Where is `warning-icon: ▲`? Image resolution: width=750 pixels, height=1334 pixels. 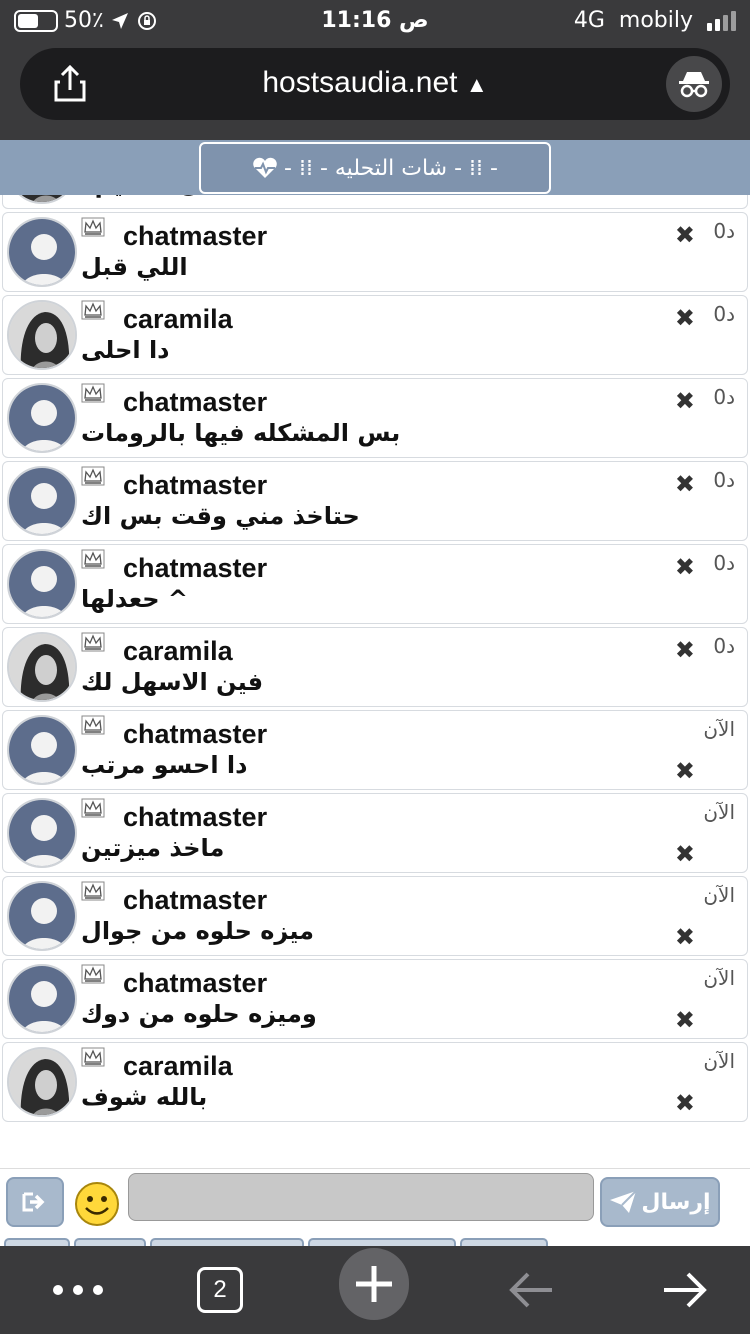
warning-icon: ▲ is located at coordinates (476, 84).